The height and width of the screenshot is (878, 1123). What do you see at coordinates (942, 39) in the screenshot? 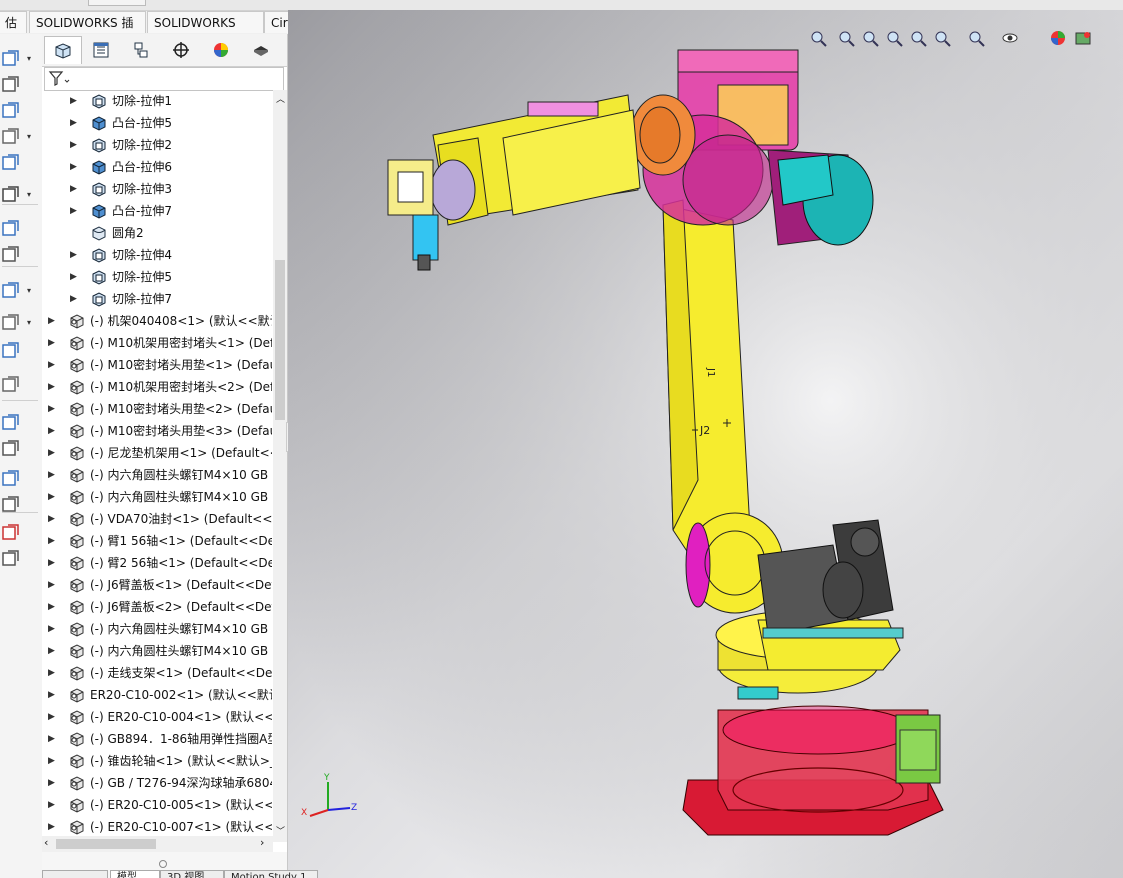
I see `view-orientation-icon` at bounding box center [942, 39].